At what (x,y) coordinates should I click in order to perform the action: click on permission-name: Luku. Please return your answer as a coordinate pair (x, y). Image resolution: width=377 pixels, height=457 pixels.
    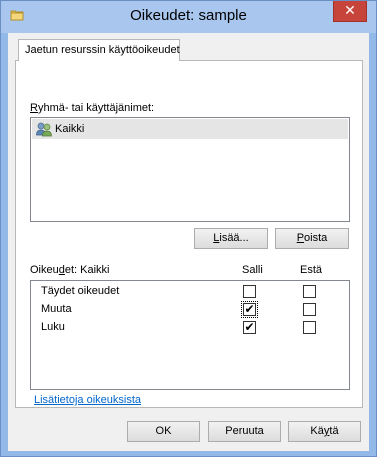
    Looking at the image, I should click on (53, 327).